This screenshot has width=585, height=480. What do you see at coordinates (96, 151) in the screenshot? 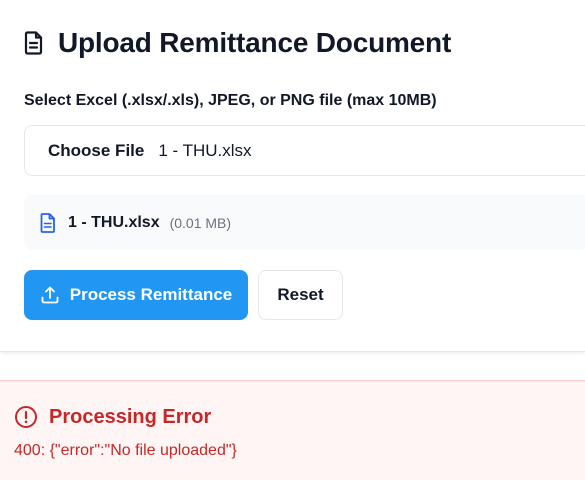
I see `choose-file-button: Choose File` at bounding box center [96, 151].